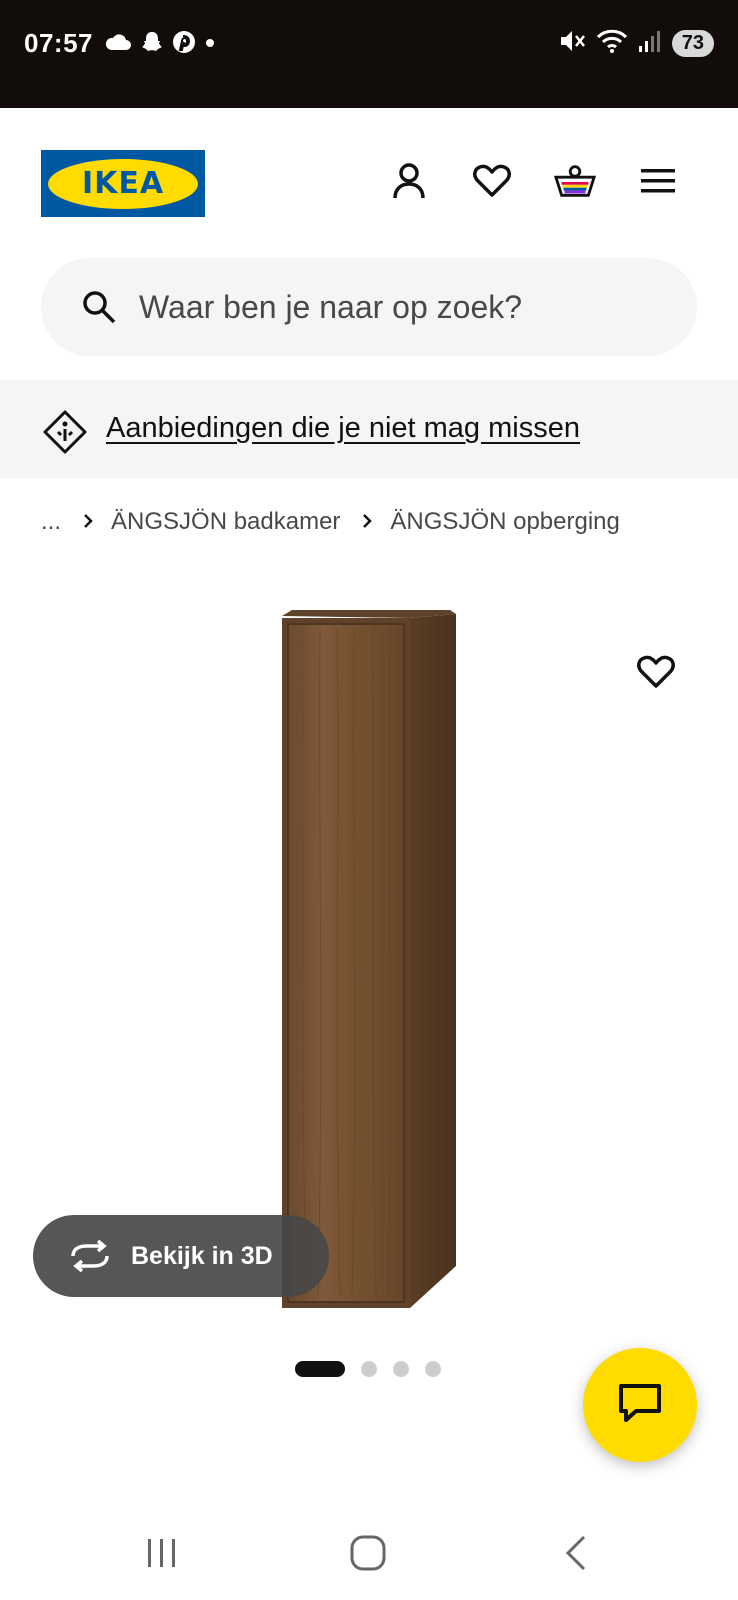 The image size is (738, 1600). I want to click on signal-icon, so click(650, 43).